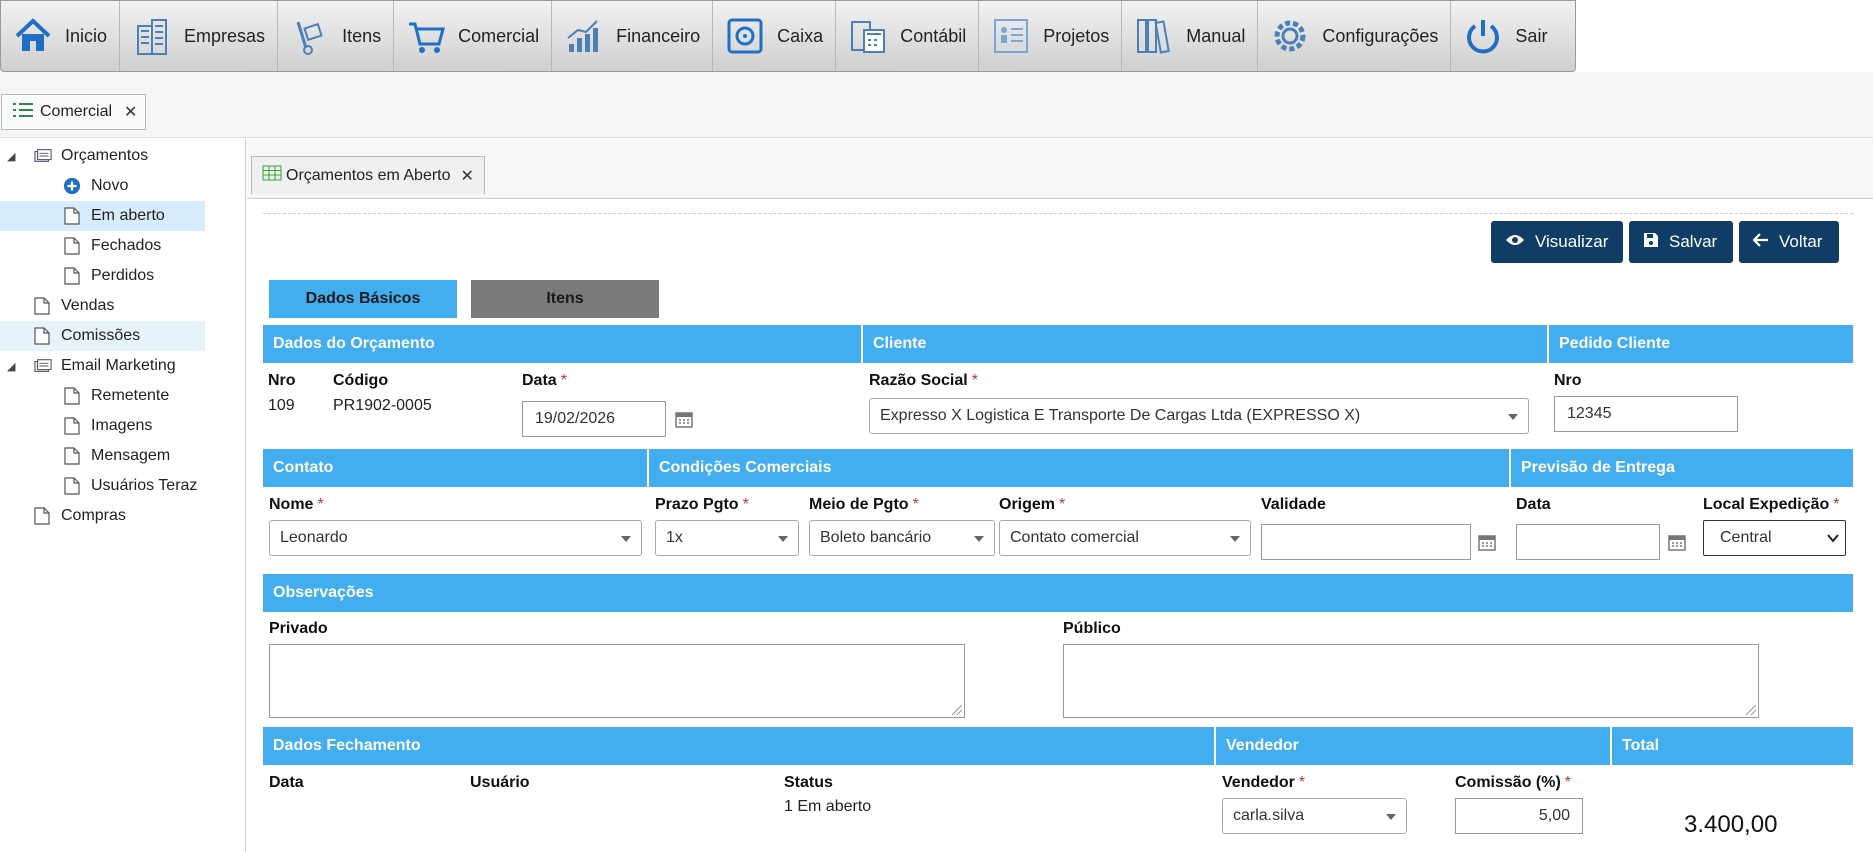  Describe the element at coordinates (102, 186) in the screenshot. I see `tree-item-novo: Novo` at that location.